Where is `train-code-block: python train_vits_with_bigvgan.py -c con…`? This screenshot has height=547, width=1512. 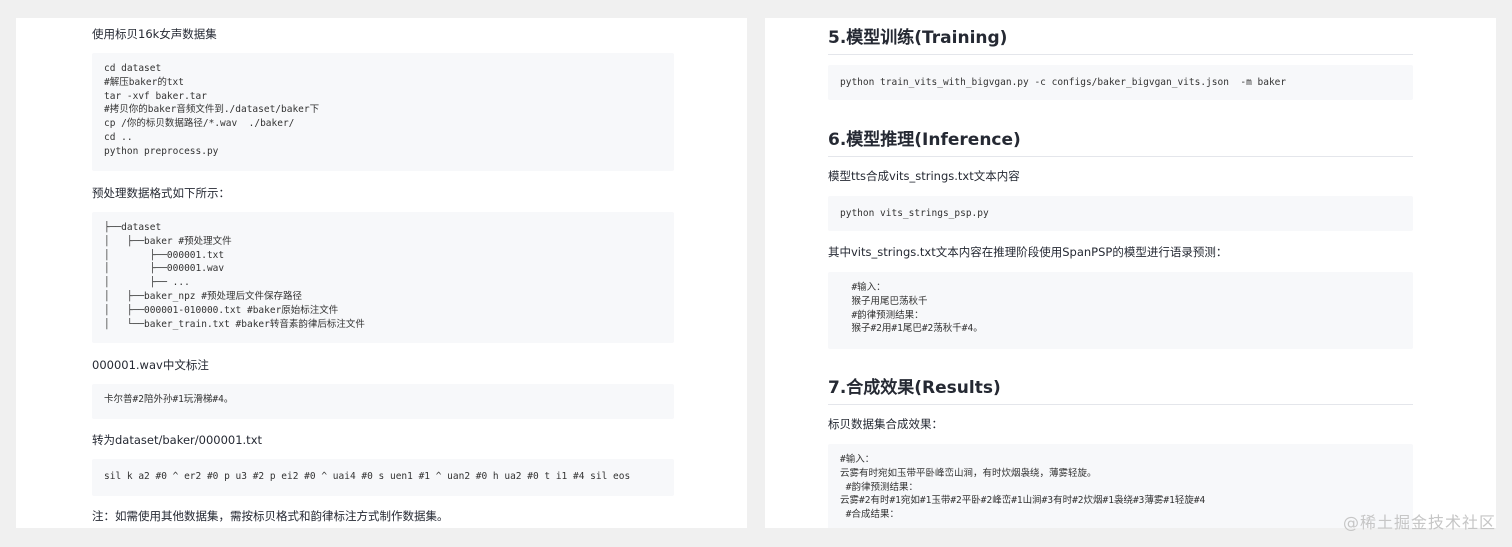
train-code-block: python train_vits_with_bigvgan.py -c con… is located at coordinates (1120, 82).